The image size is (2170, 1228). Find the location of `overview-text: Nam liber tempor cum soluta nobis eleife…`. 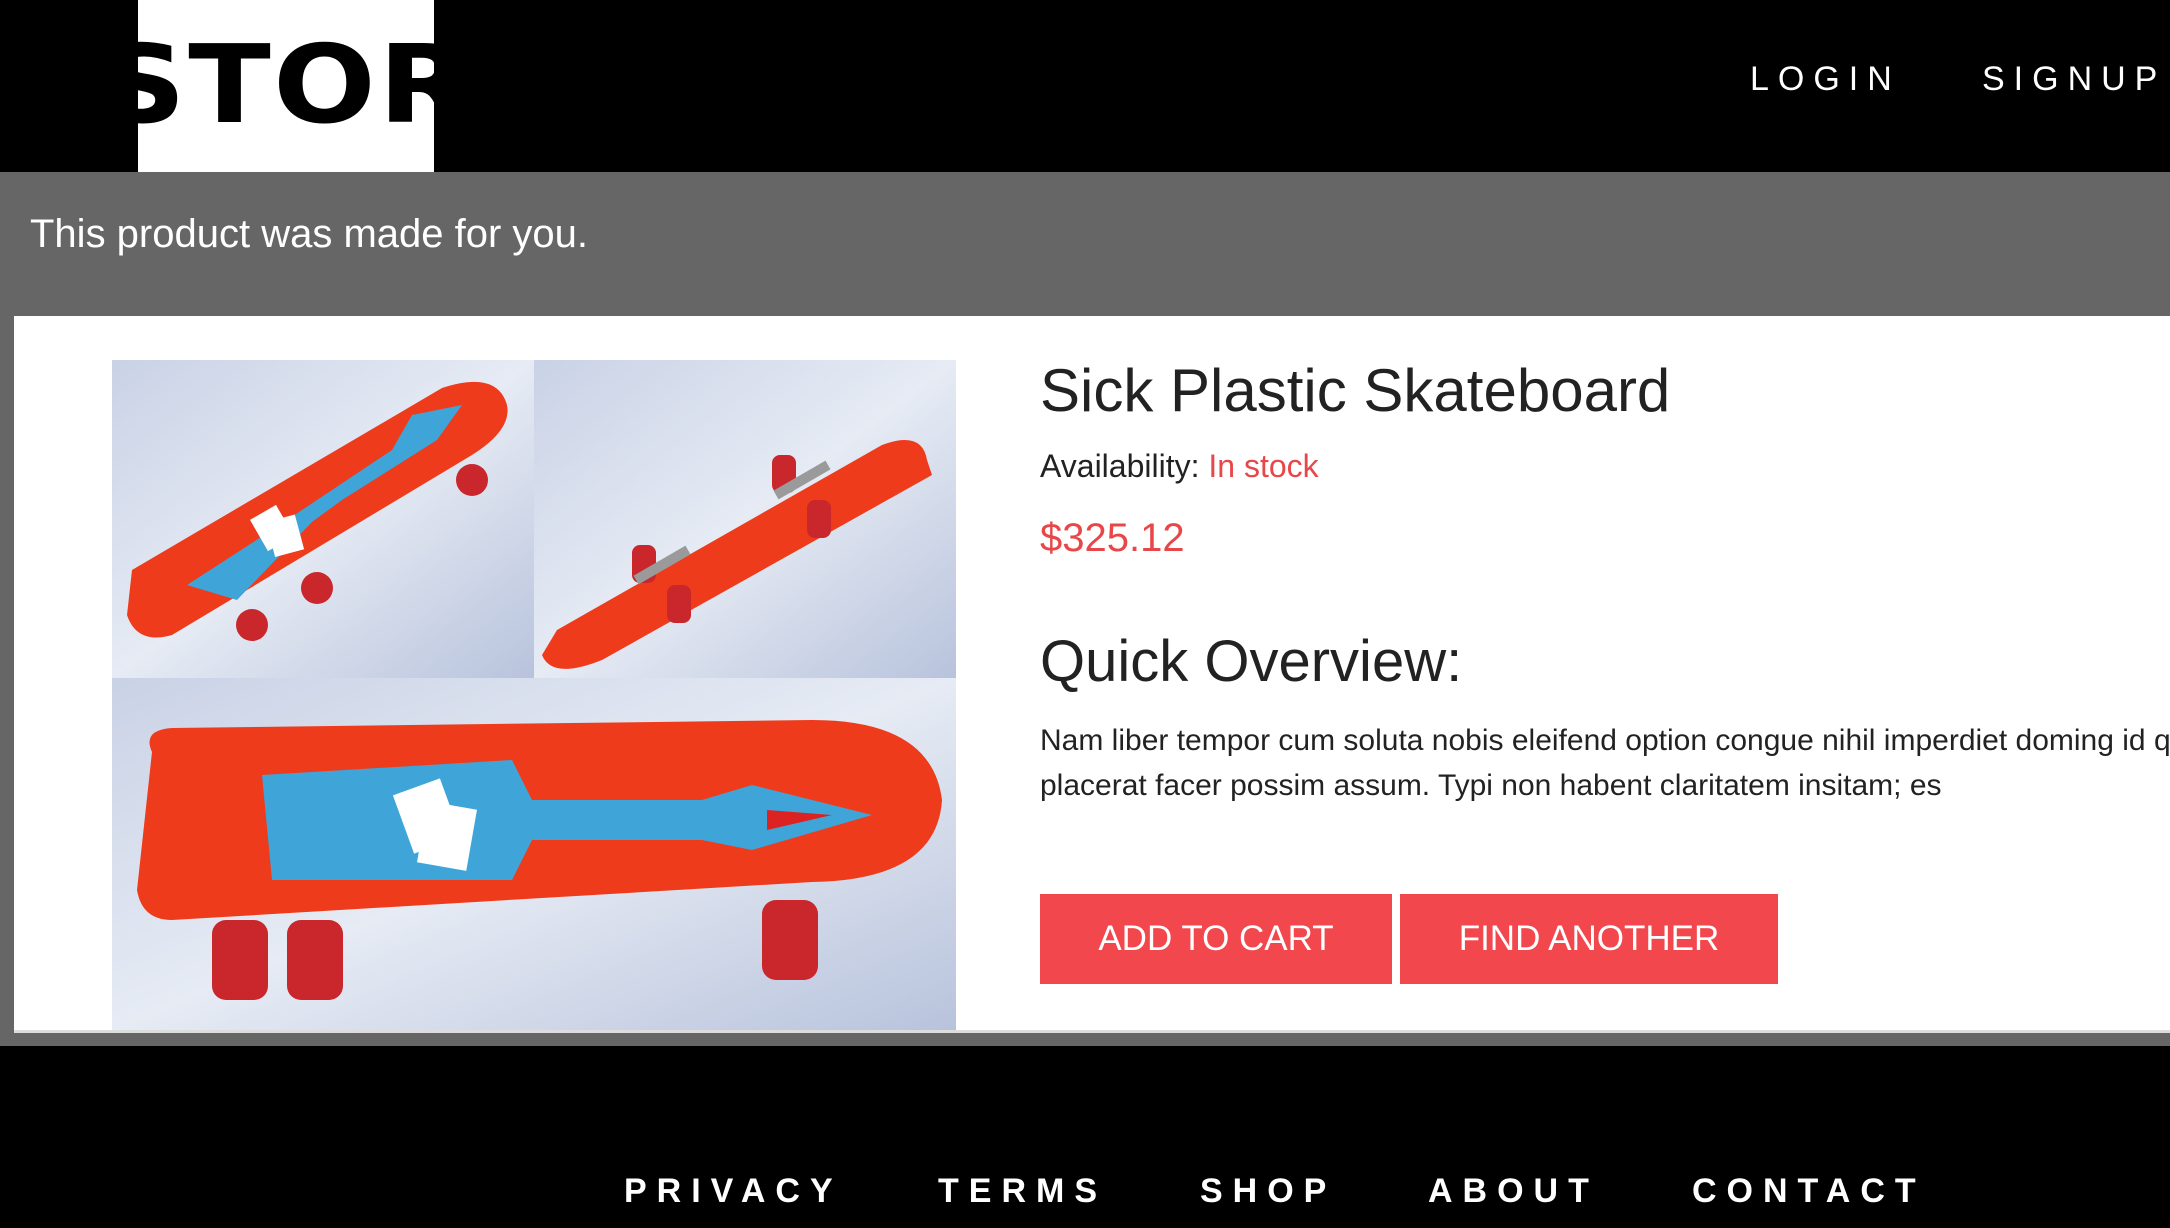

overview-text: Nam liber tempor cum soluta nobis eleife… is located at coordinates (1605, 763).